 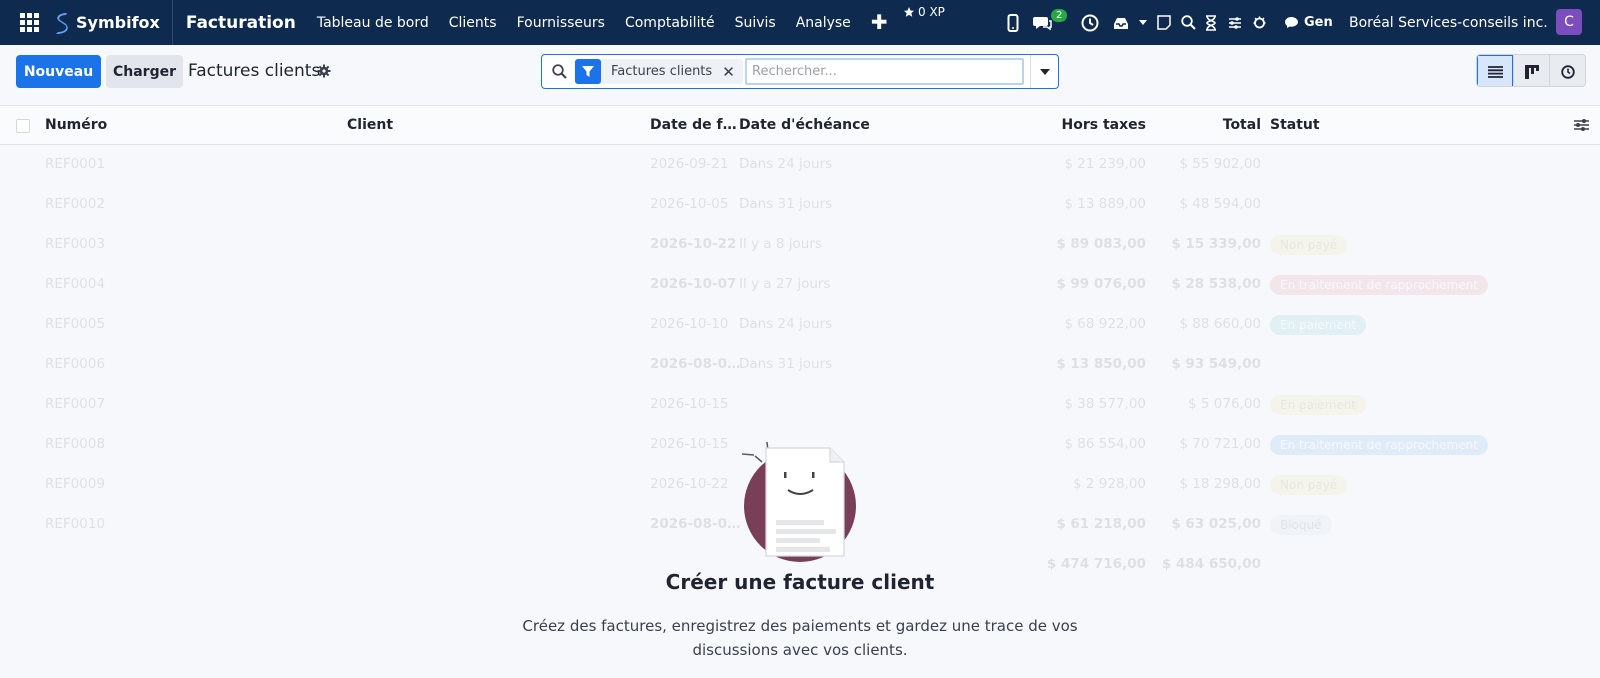 I want to click on list-icon, so click(x=1495, y=71).